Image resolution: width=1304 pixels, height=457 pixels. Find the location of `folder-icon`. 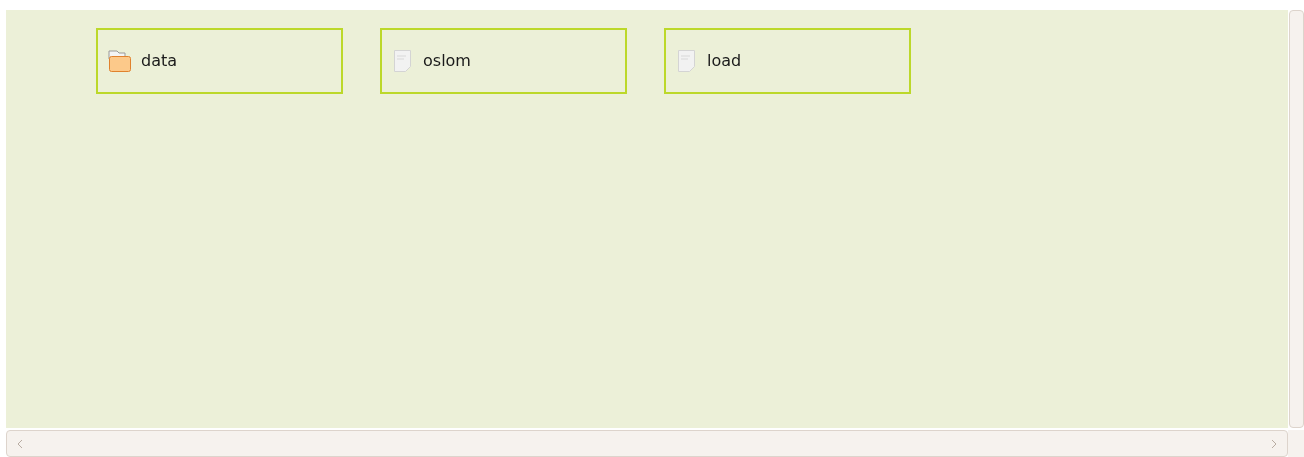

folder-icon is located at coordinates (120, 61).